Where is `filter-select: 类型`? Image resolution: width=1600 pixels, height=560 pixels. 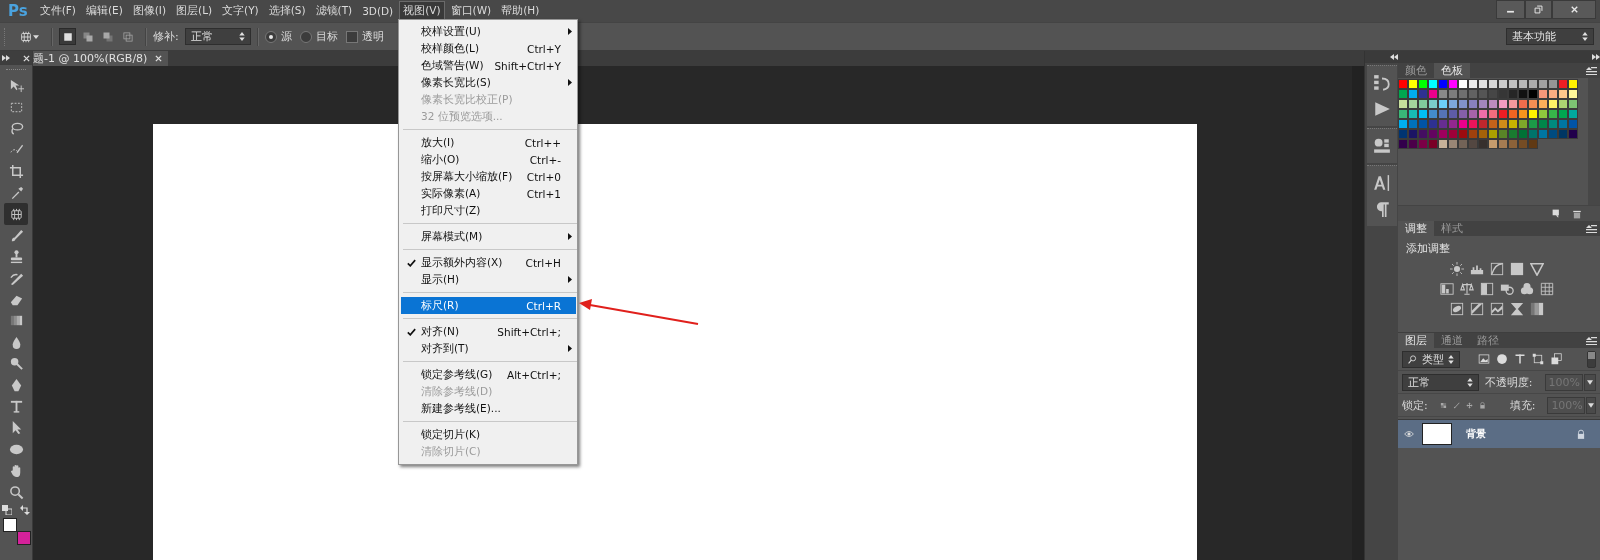 filter-select: 类型 is located at coordinates (1431, 359).